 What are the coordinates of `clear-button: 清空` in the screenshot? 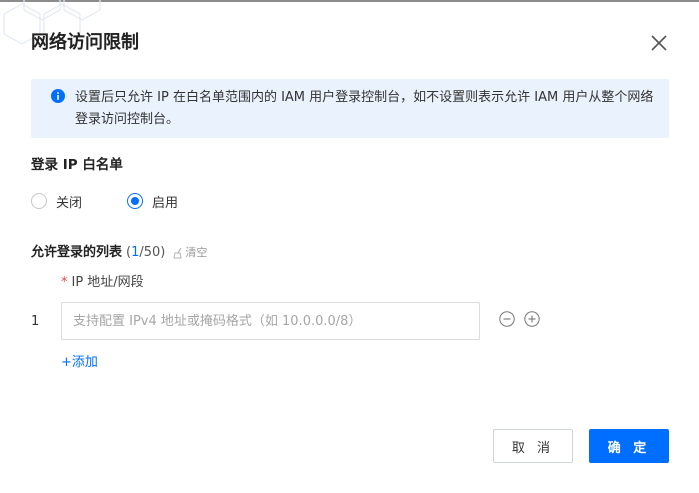 It's located at (190, 253).